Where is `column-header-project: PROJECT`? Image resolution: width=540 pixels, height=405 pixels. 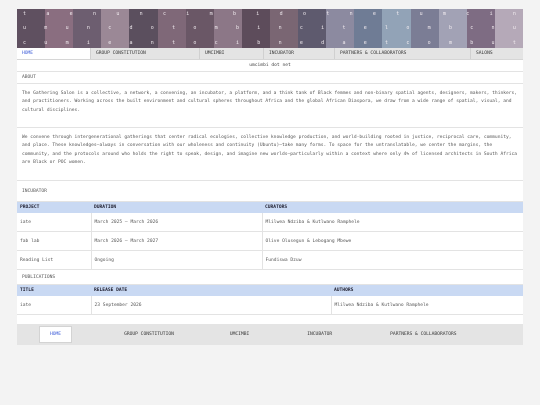 column-header-project: PROJECT is located at coordinates (54, 207).